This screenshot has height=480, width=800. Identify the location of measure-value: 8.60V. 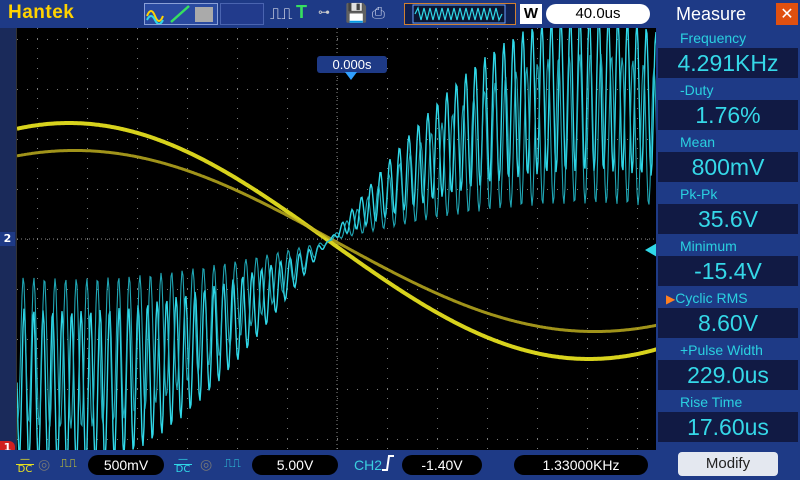
(728, 323).